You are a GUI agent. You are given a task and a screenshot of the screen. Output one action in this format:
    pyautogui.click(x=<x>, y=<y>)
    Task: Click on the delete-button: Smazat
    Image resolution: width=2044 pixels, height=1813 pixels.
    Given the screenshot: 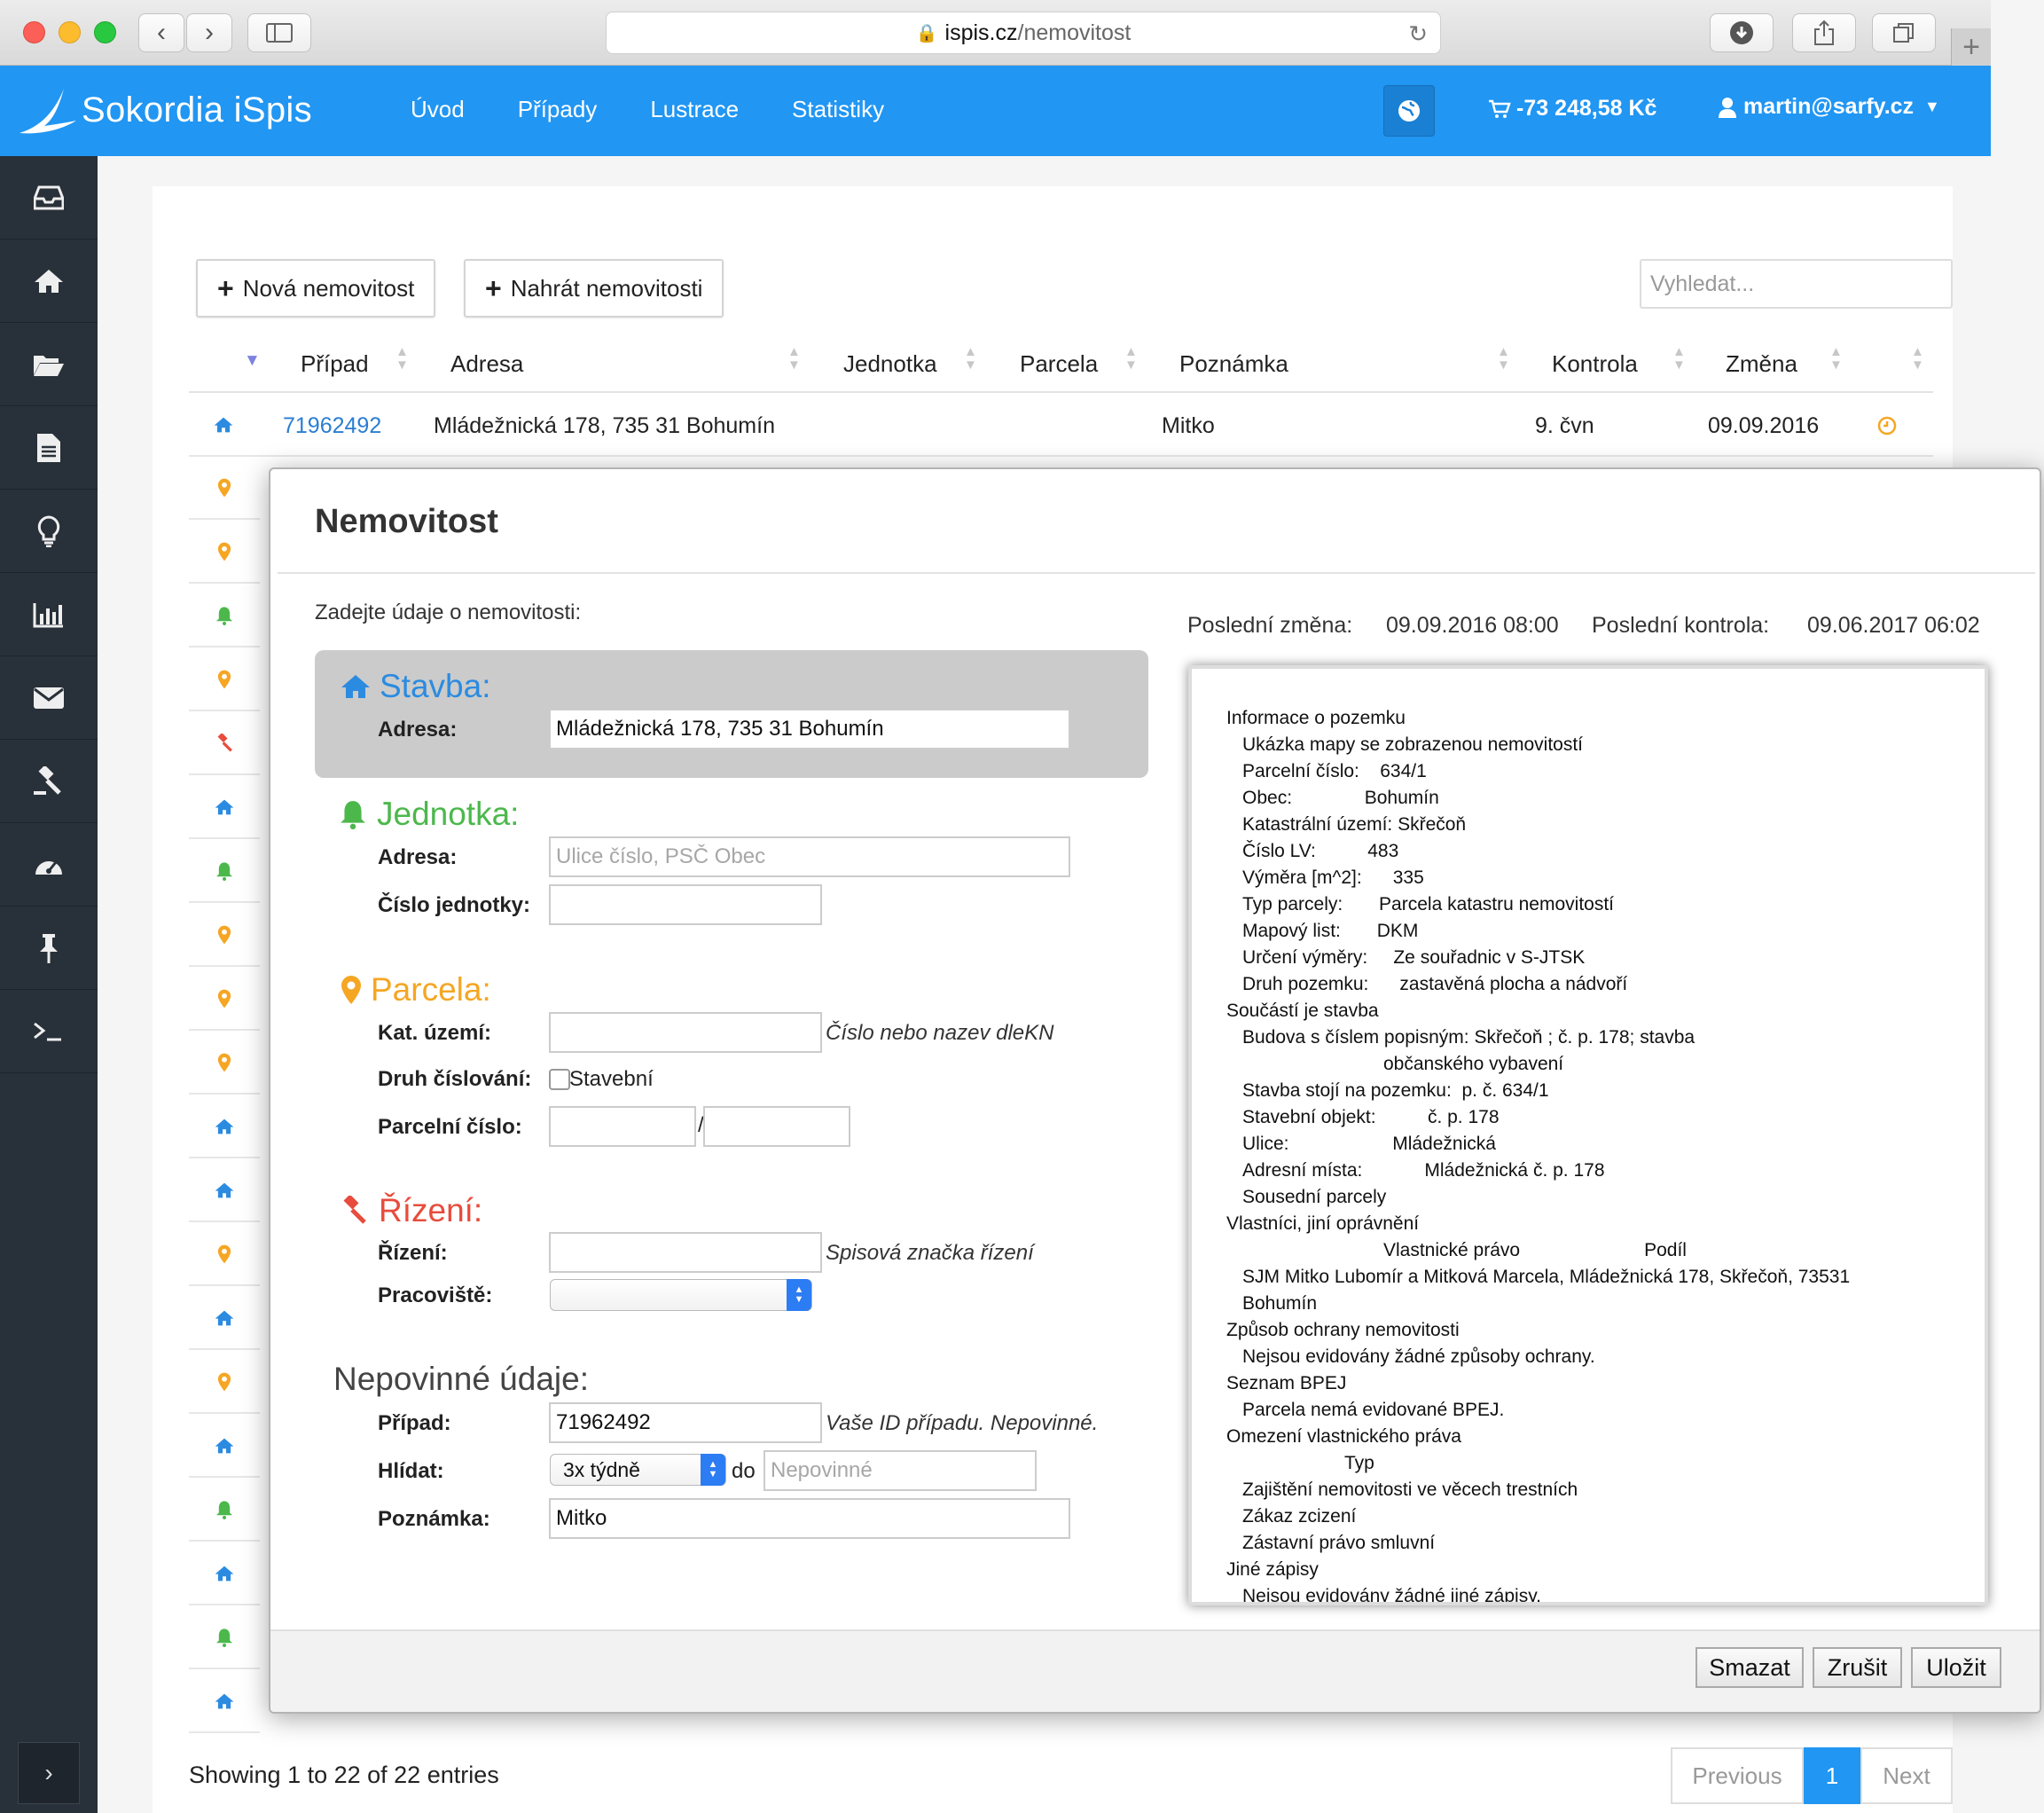 What is the action you would take?
    pyautogui.click(x=1750, y=1667)
    